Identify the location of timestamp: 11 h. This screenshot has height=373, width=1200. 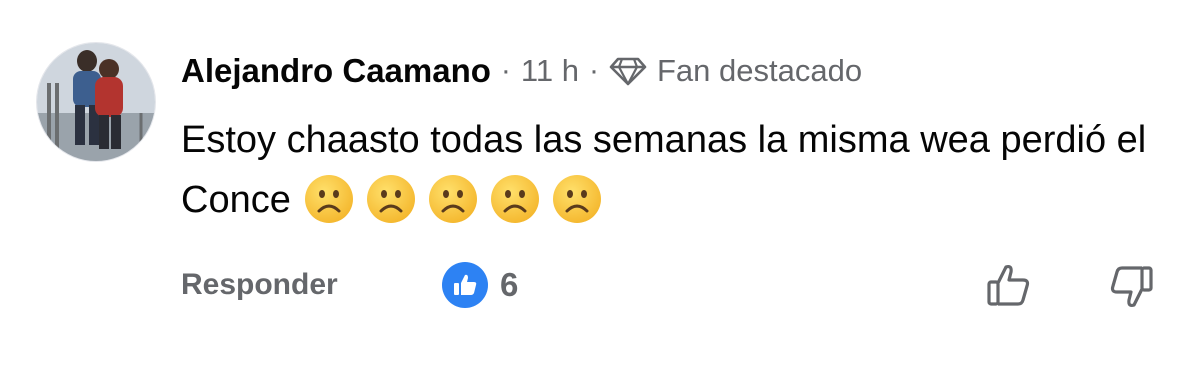
(550, 71).